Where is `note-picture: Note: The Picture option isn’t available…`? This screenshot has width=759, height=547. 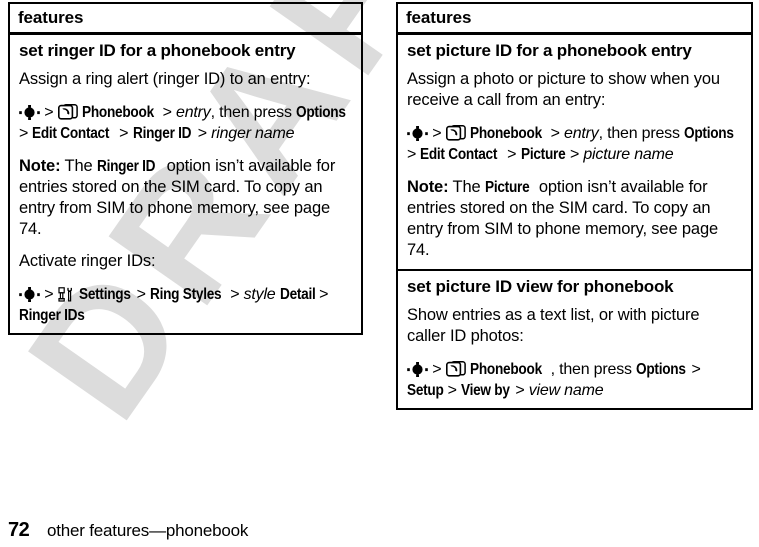
note-picture: Note: The Picture option isn’t available… is located at coordinates (574, 220).